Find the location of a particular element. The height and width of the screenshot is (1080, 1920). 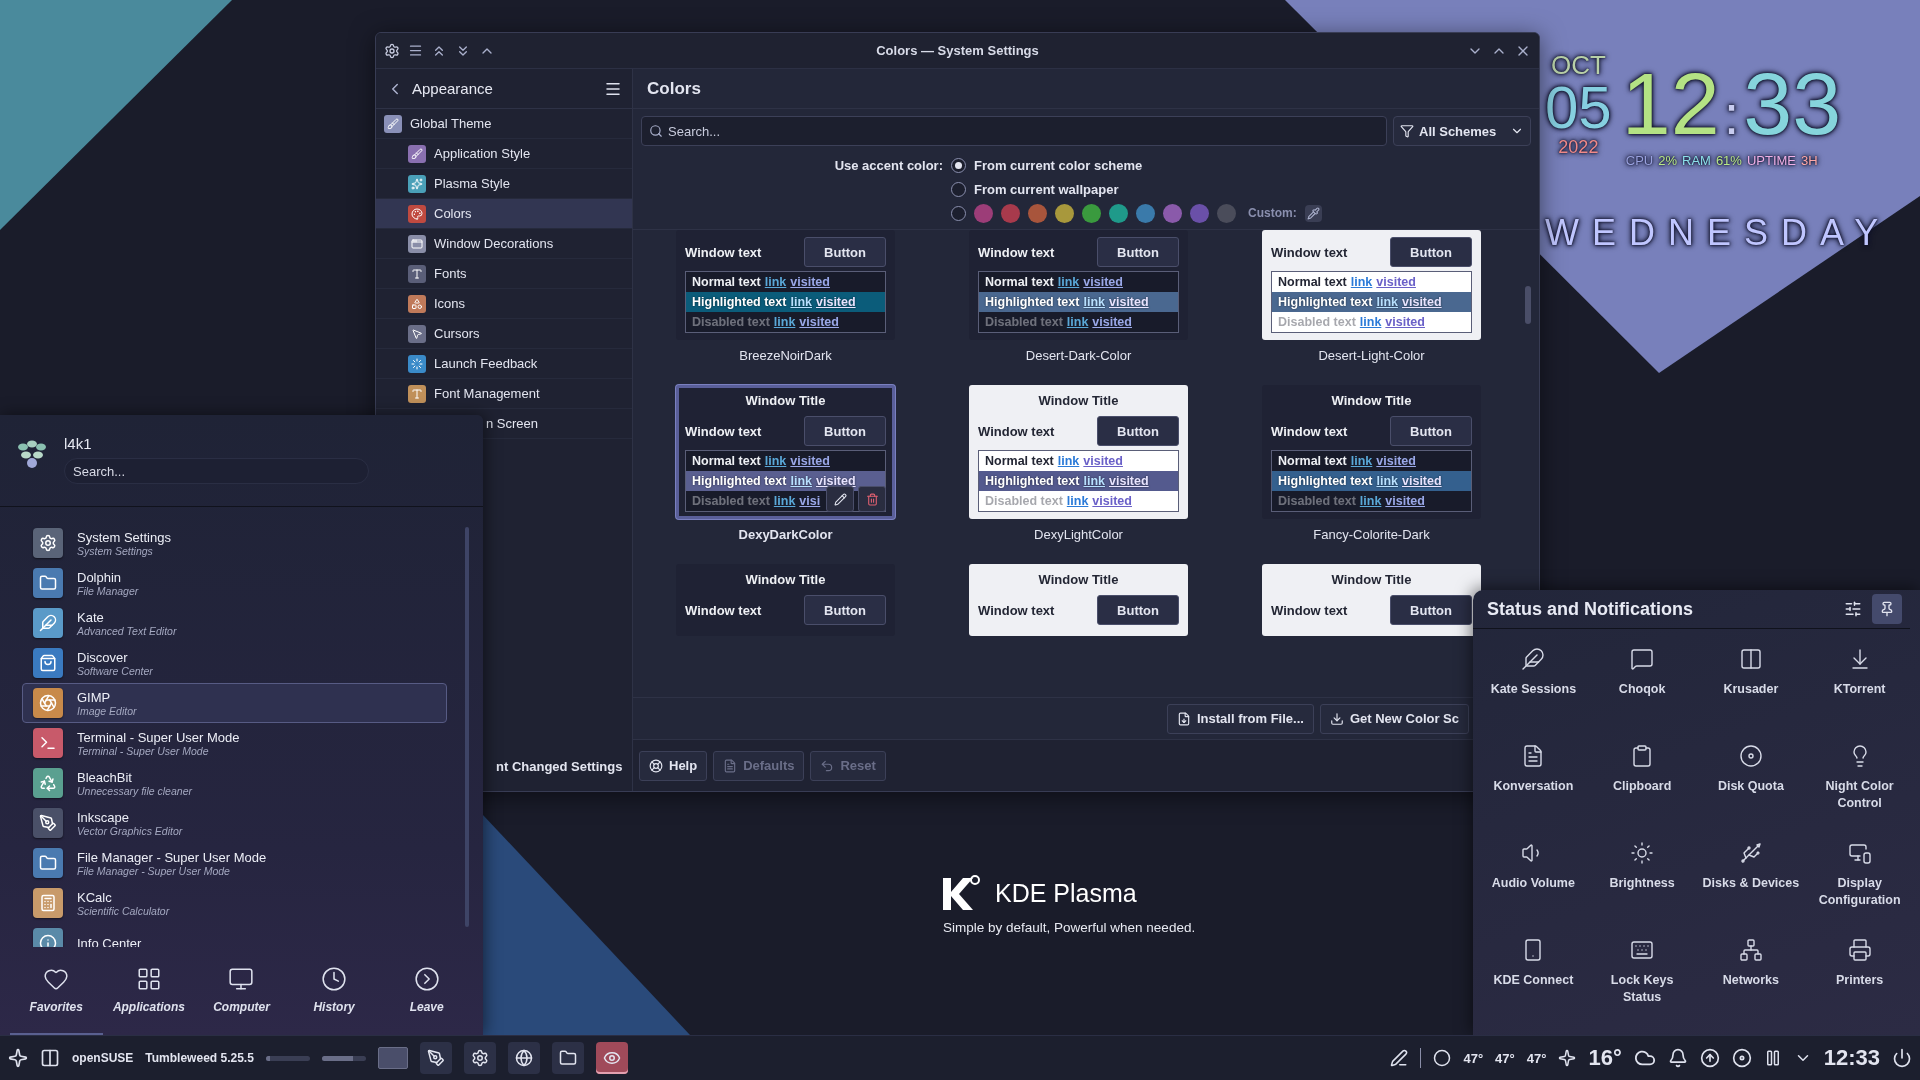

footer-button: Help is located at coordinates (673, 765).